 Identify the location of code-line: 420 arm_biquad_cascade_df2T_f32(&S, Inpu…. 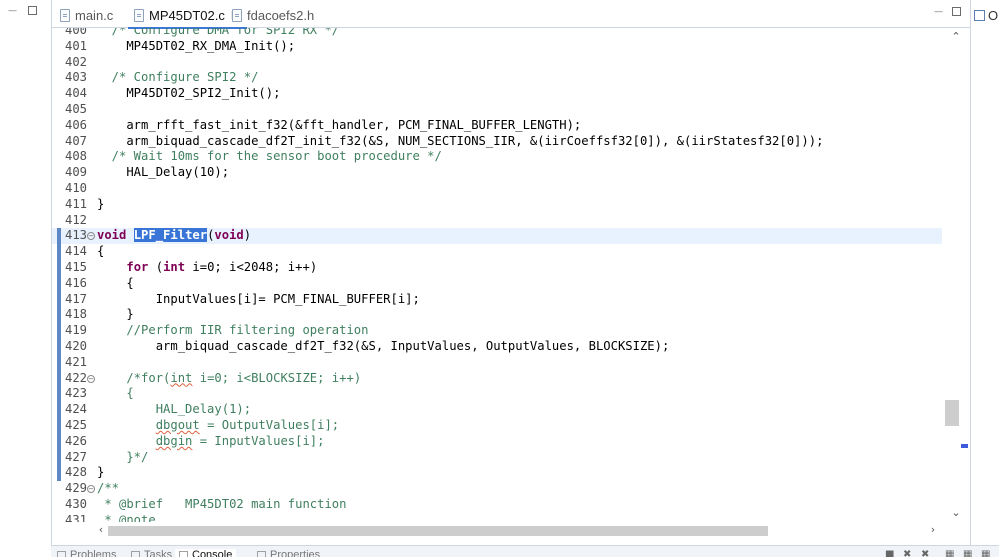
(497, 347).